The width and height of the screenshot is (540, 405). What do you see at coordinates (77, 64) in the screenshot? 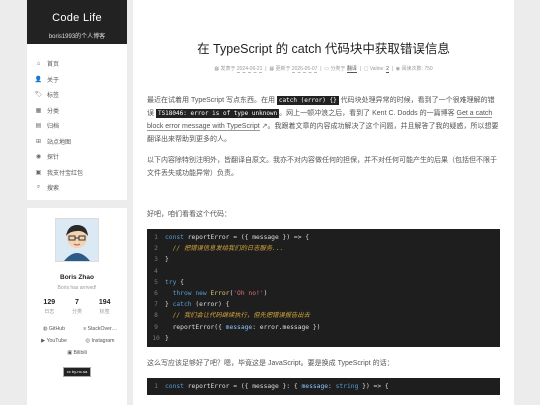
I see `sidebar-item-0: ⌂ 首页` at bounding box center [77, 64].